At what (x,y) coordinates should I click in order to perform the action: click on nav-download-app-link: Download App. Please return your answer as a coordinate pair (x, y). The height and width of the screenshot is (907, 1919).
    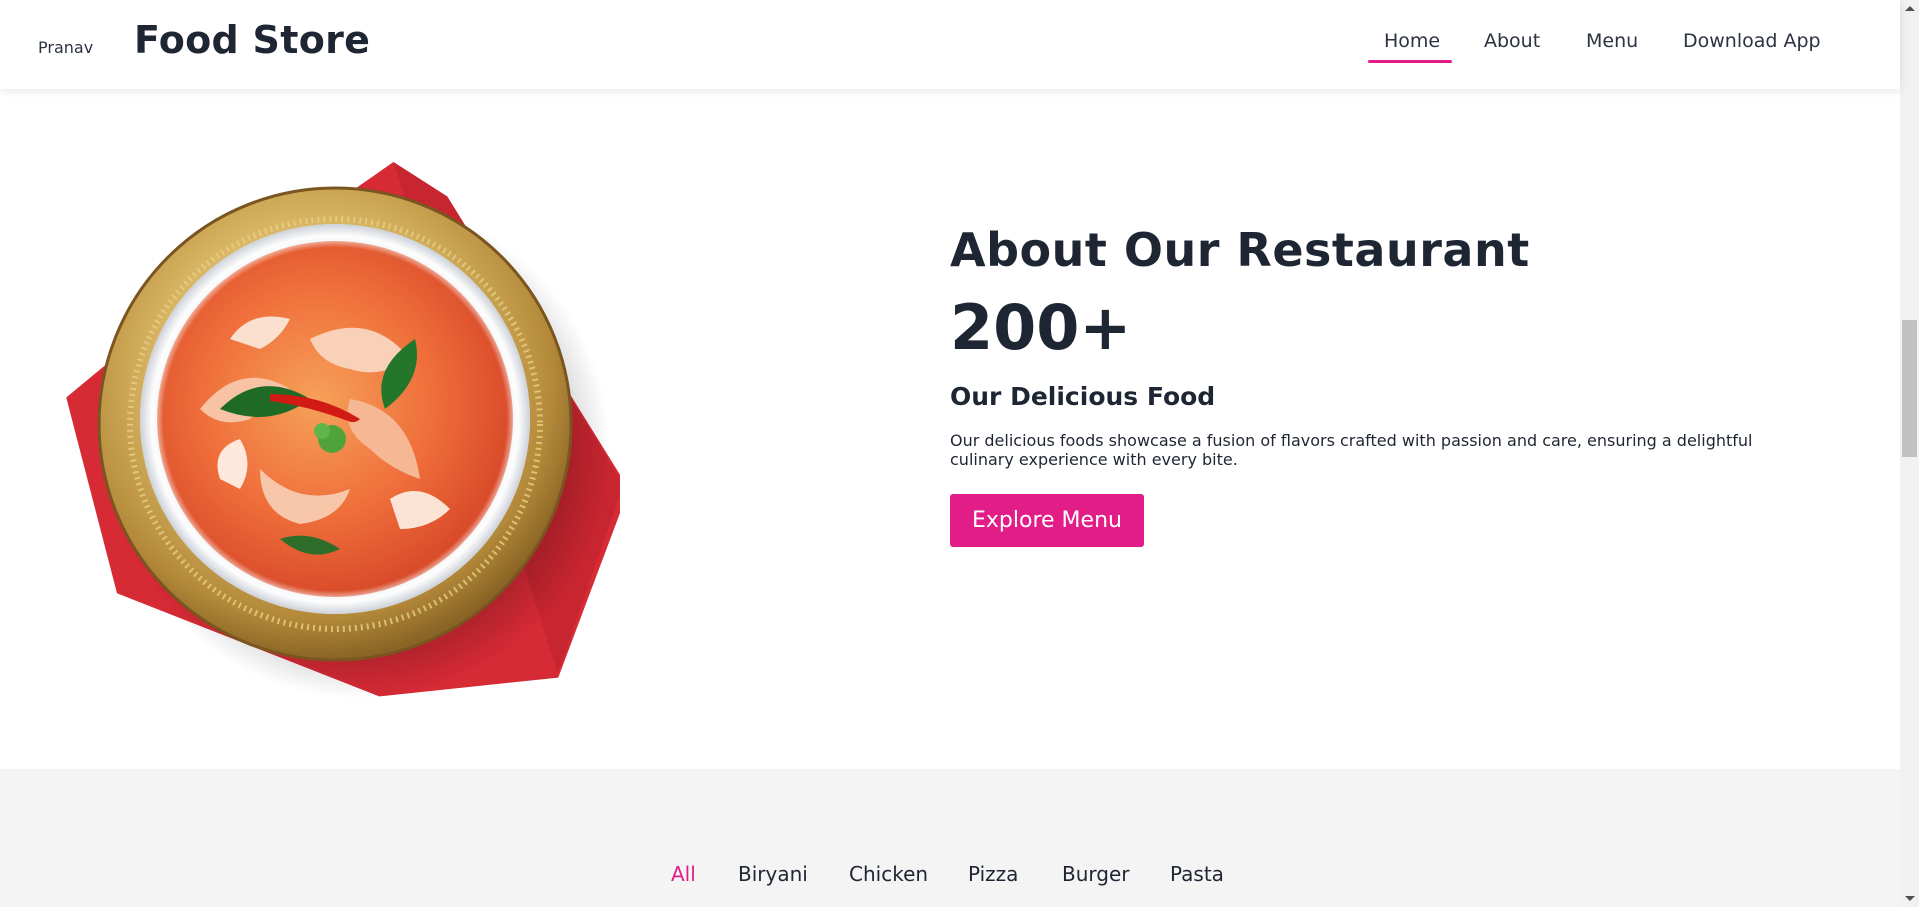
    Looking at the image, I should click on (1752, 41).